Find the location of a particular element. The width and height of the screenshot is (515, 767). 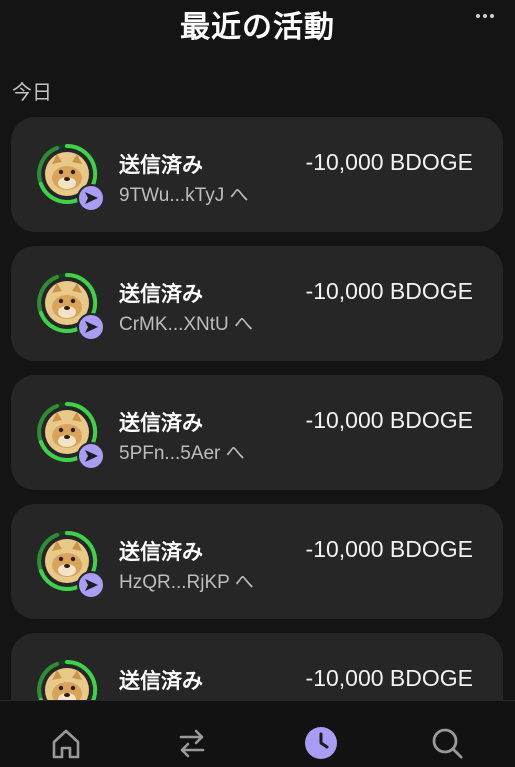

page-title: 最近の活動 is located at coordinates (257, 27).